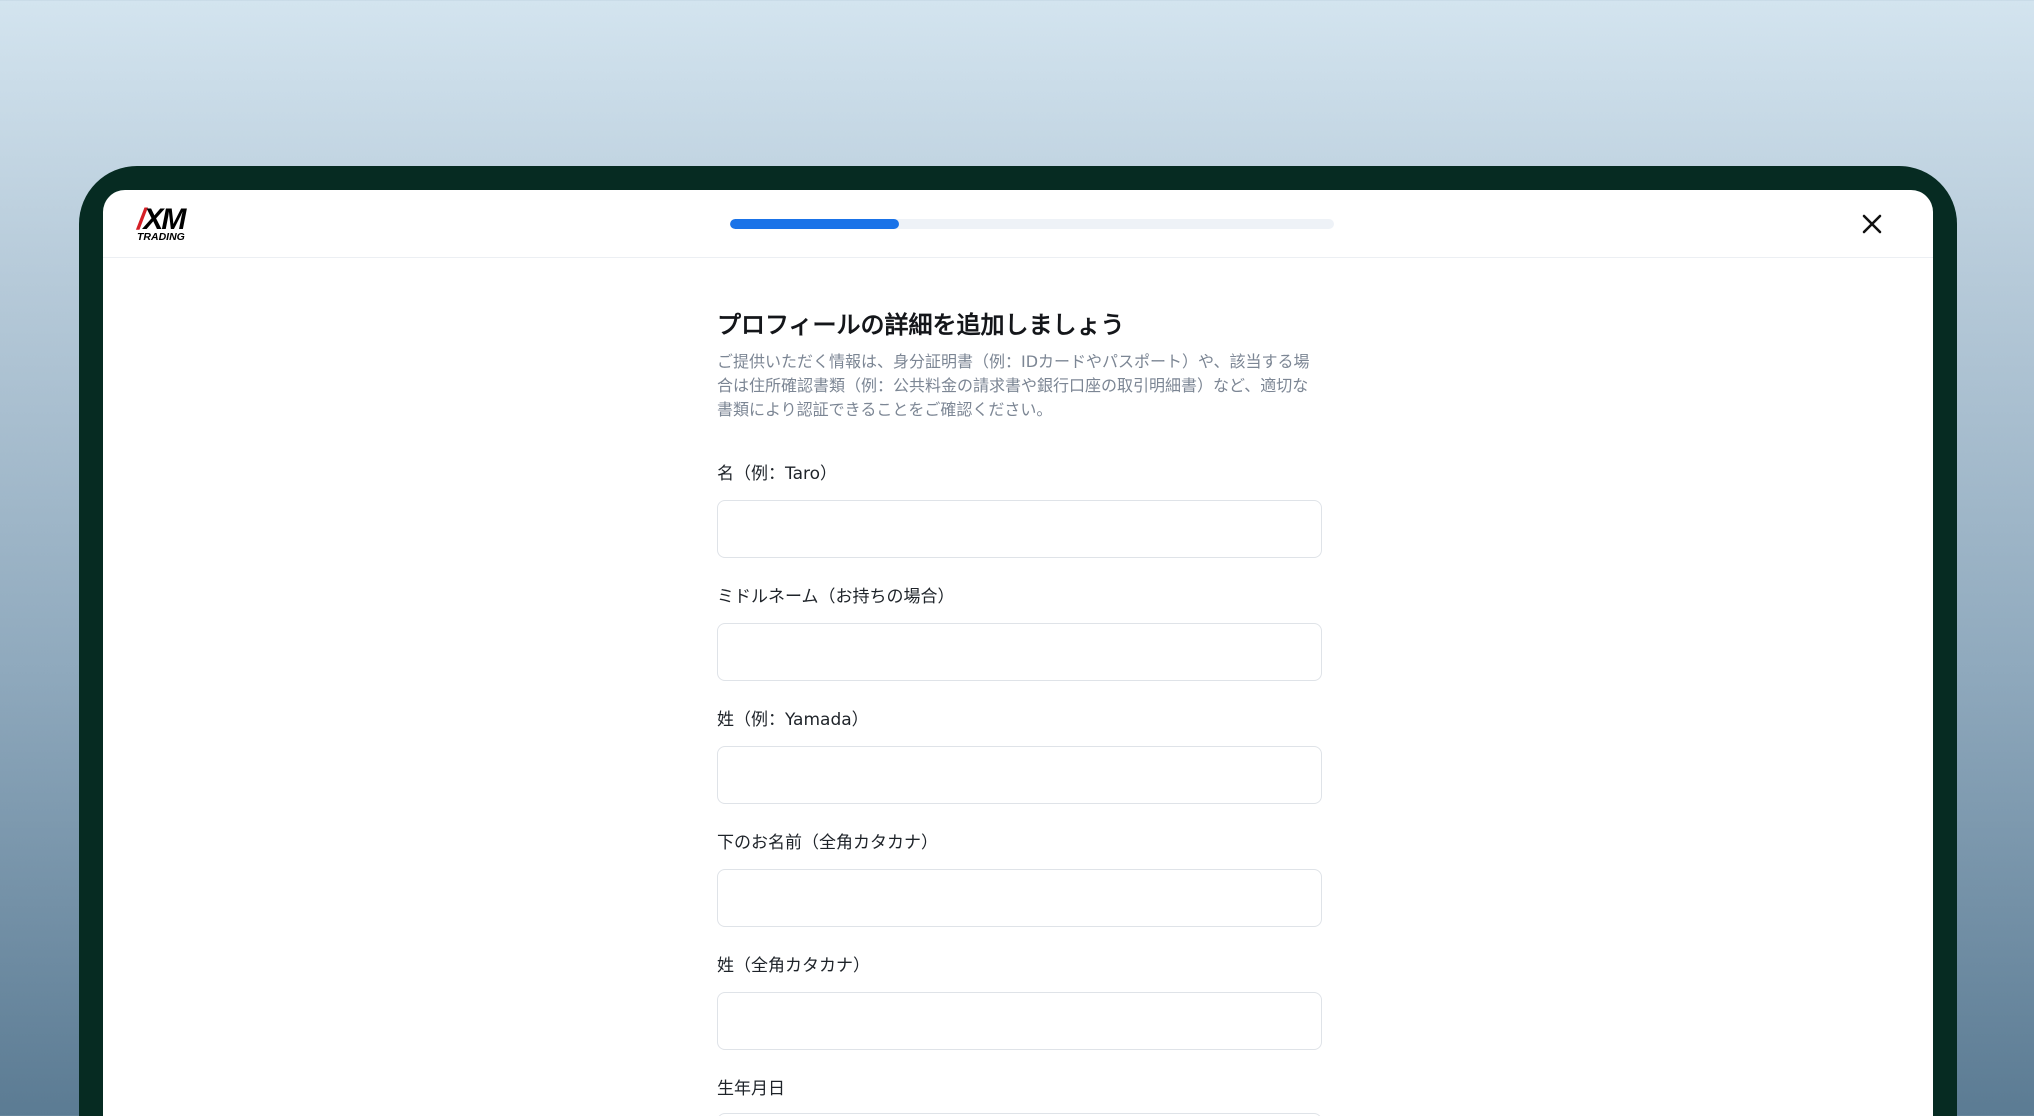  What do you see at coordinates (1019, 1096) in the screenshot?
I see `field-birthdate: 生年月日` at bounding box center [1019, 1096].